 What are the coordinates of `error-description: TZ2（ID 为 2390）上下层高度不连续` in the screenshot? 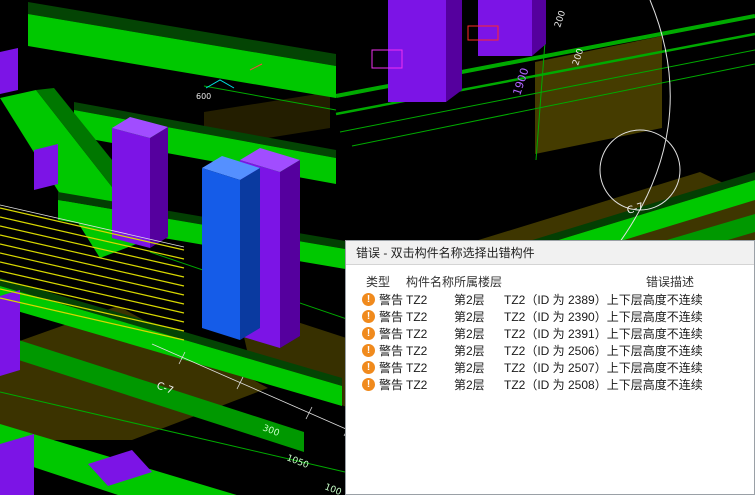 It's located at (603, 317).